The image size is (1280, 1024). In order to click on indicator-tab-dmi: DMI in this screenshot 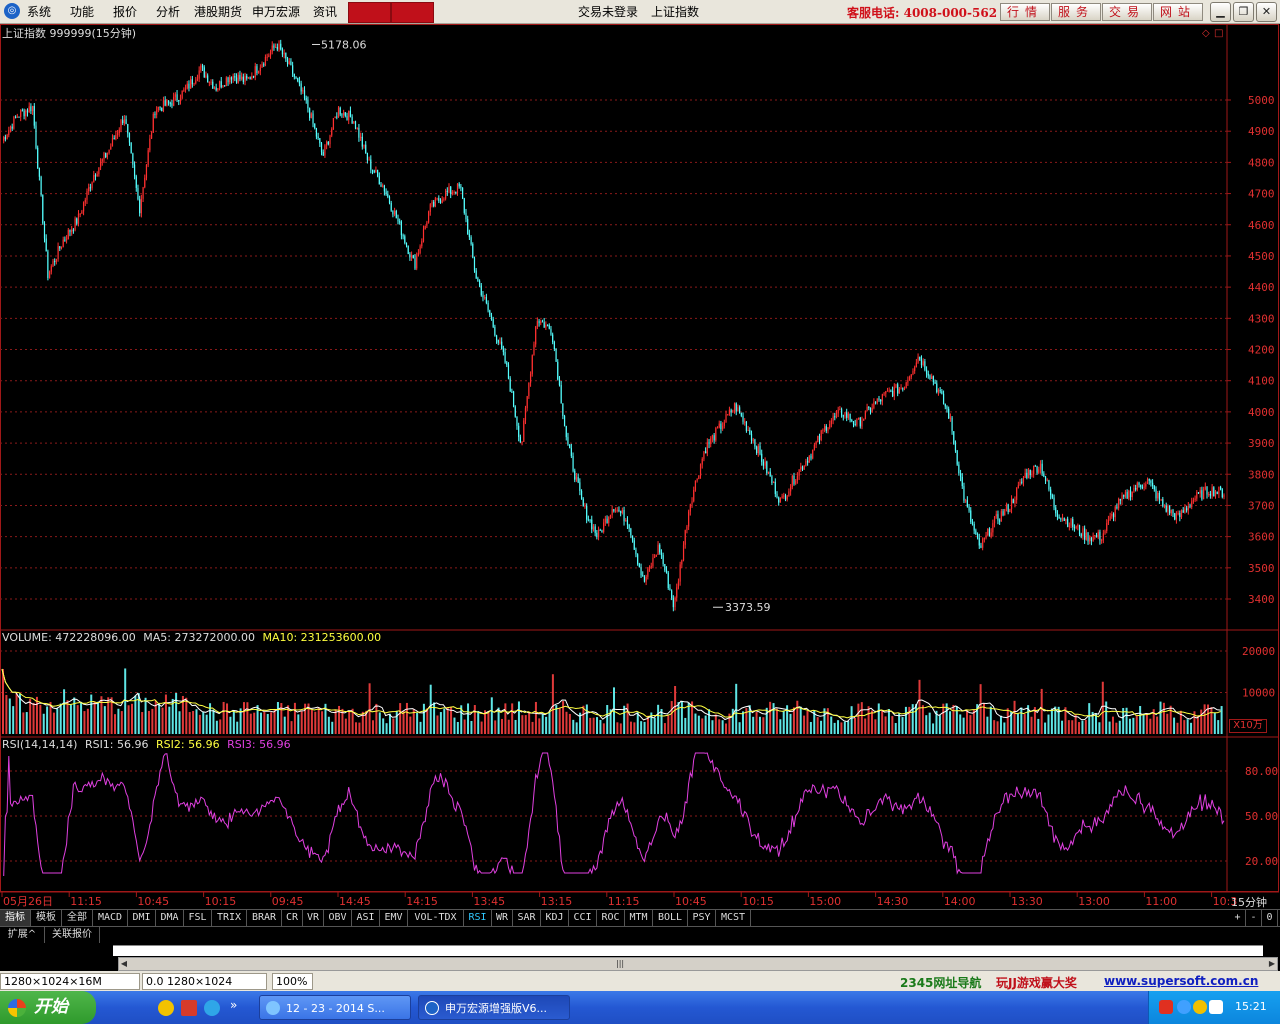, I will do `click(142, 918)`.